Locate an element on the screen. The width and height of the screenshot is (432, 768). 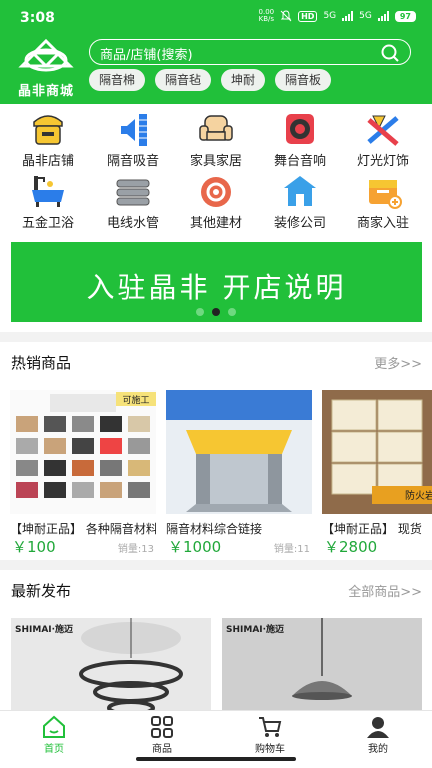
header: 晶非商城 商品/店铺(搜索) 隔音棉 隔音毡 坤耐 隔音板 is located at coordinates (216, 70).